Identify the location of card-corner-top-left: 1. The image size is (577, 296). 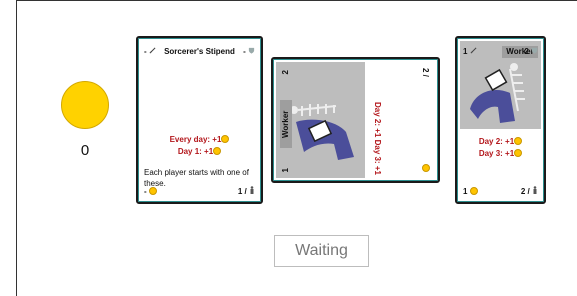
(470, 51).